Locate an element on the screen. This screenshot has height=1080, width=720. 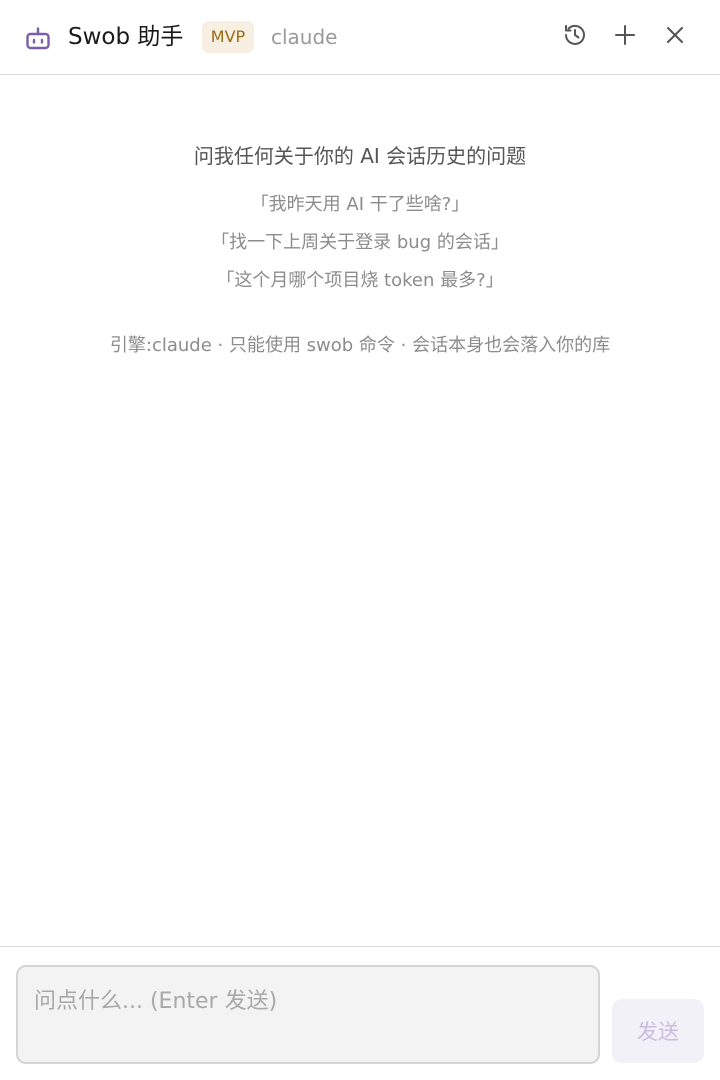
history-icon is located at coordinates (575, 37).